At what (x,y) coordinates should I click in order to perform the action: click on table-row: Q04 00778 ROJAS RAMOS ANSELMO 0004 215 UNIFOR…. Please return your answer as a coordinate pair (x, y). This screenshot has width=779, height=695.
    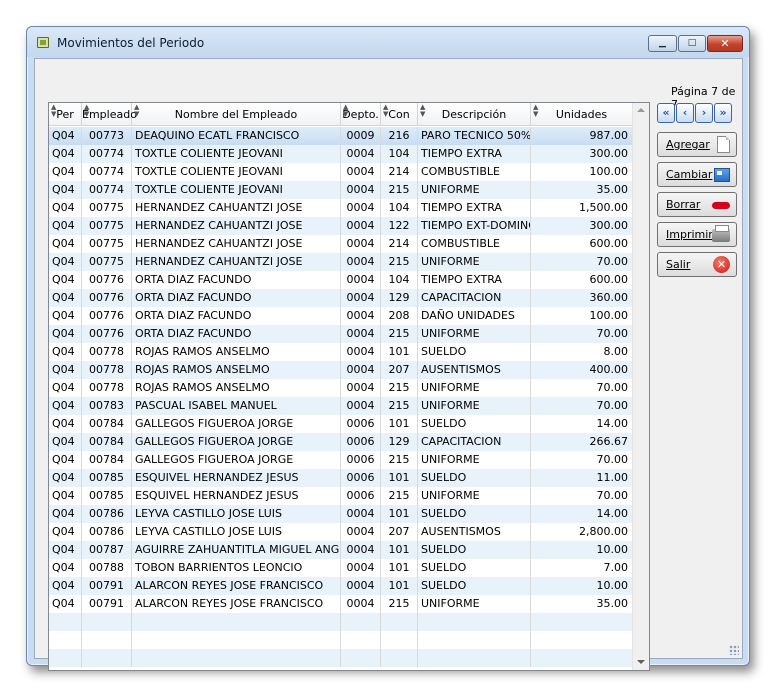
    Looking at the image, I should click on (341, 388).